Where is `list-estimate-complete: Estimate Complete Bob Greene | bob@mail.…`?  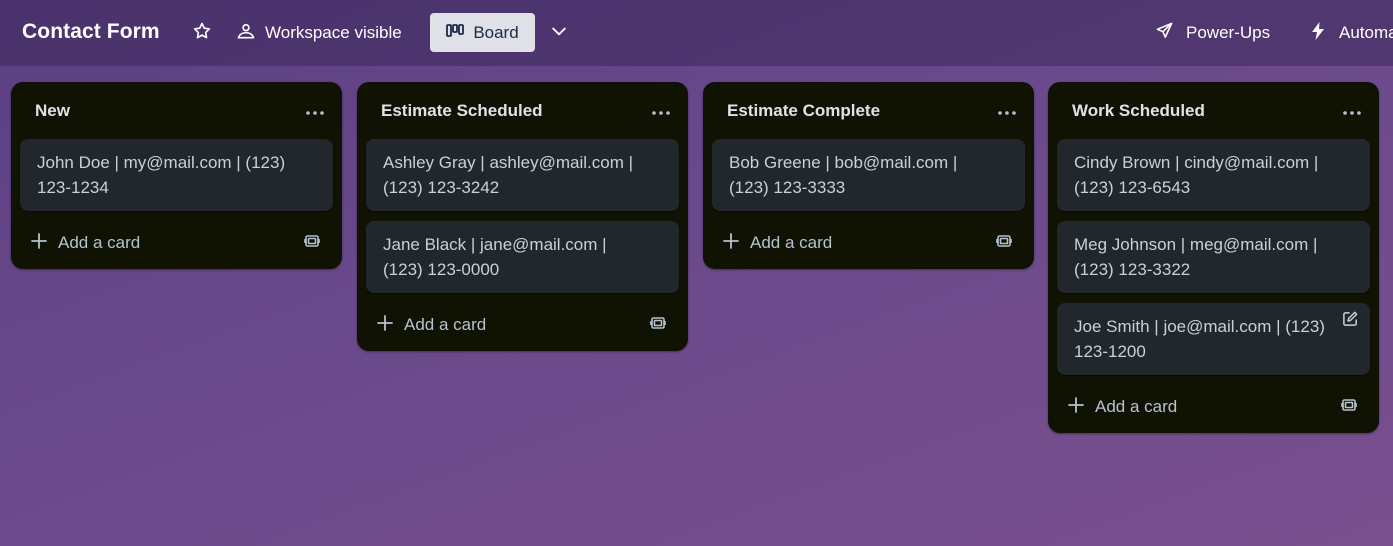
list-estimate-complete: Estimate Complete Bob Greene | bob@mail.… is located at coordinates (868, 175).